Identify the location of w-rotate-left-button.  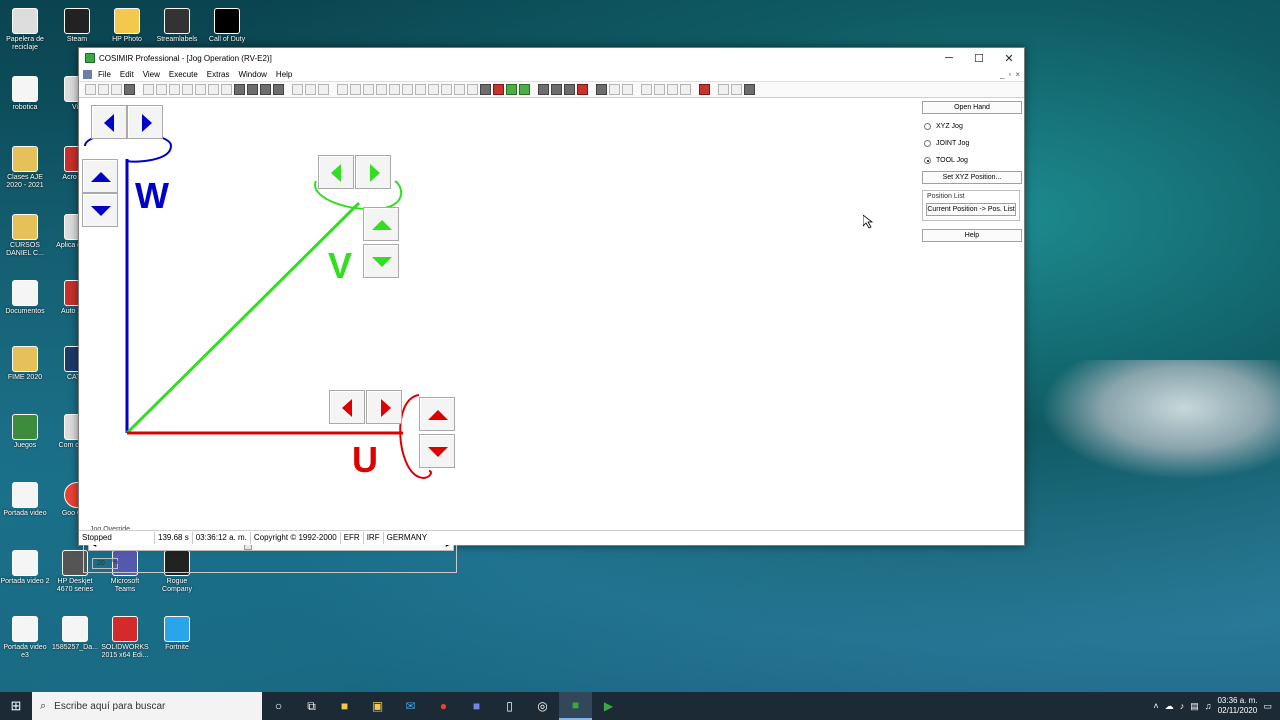
(109, 122).